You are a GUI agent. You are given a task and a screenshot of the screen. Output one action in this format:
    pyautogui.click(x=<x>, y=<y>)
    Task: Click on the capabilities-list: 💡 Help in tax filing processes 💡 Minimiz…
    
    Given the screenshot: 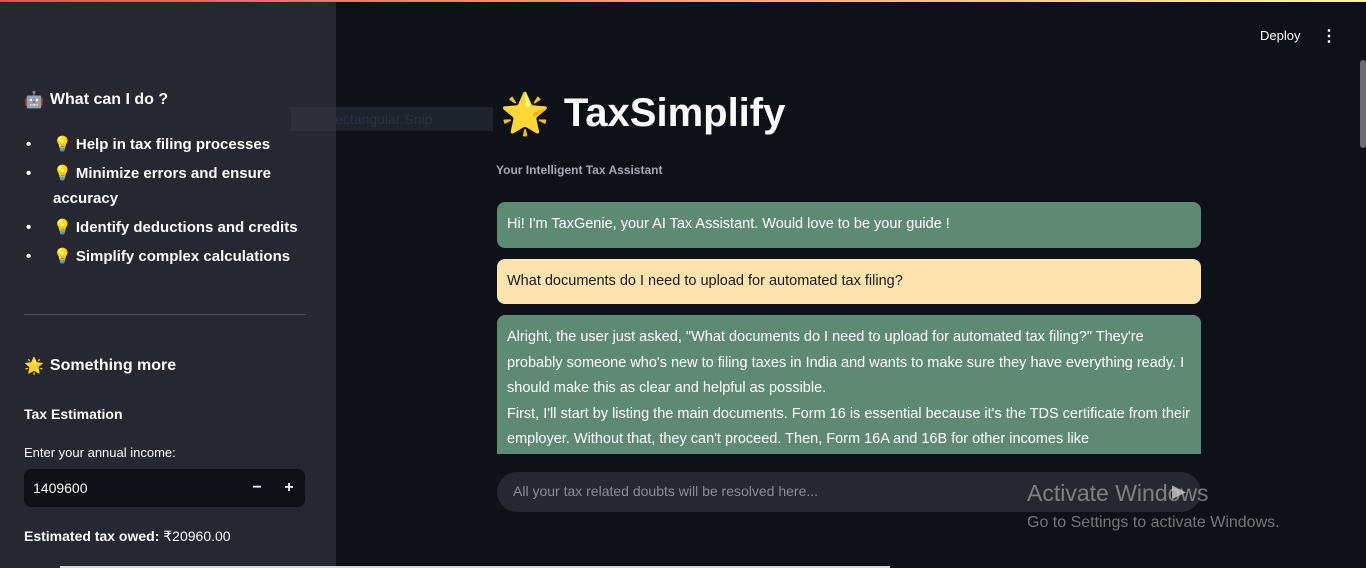 What is the action you would take?
    pyautogui.click(x=164, y=202)
    